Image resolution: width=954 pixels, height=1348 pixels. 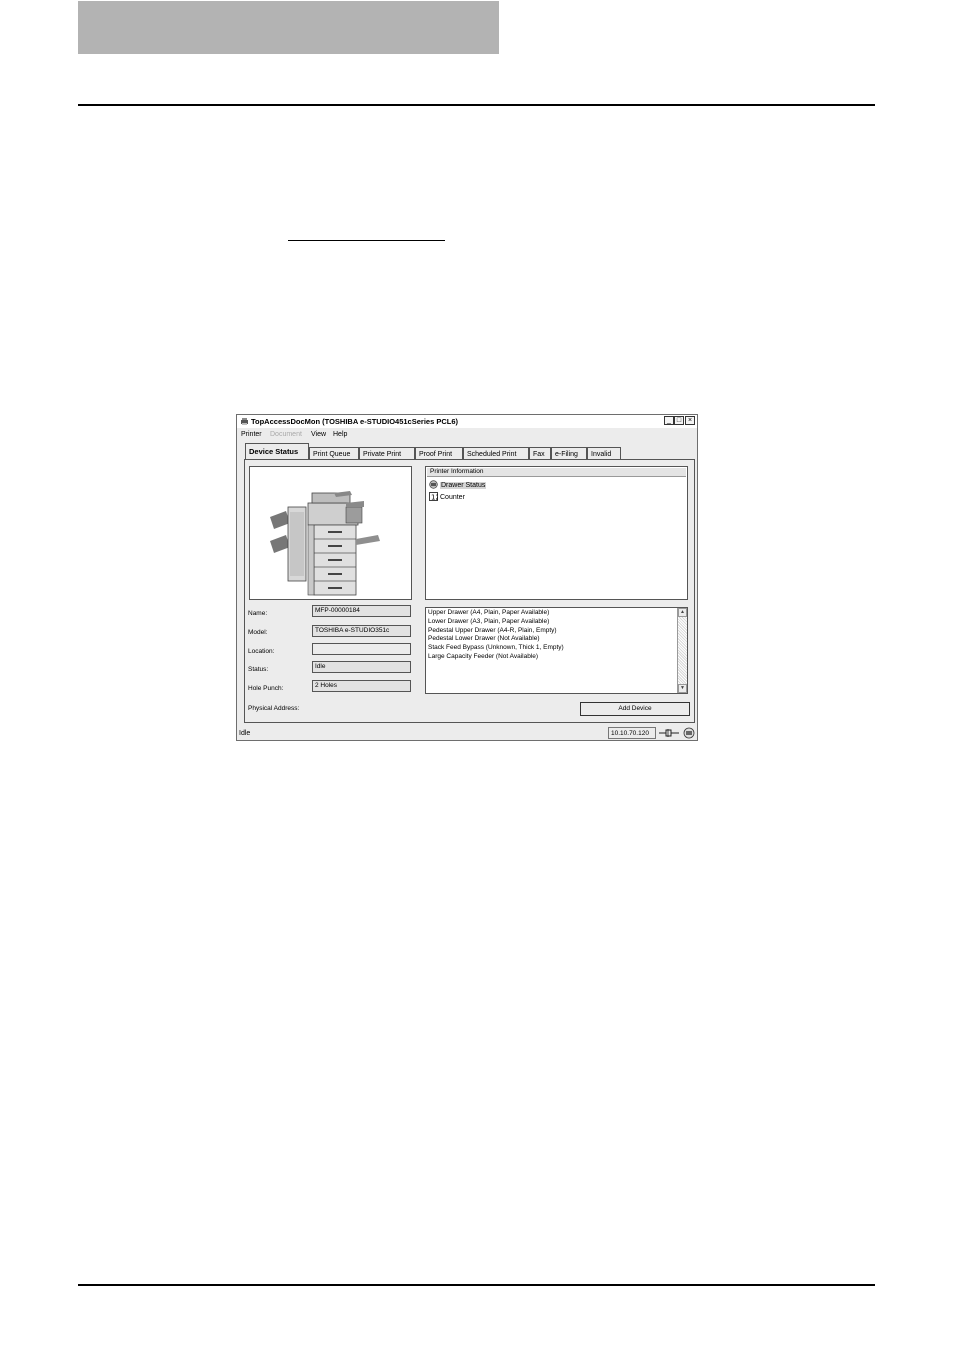 I want to click on tab-fax: Fax, so click(x=540, y=453).